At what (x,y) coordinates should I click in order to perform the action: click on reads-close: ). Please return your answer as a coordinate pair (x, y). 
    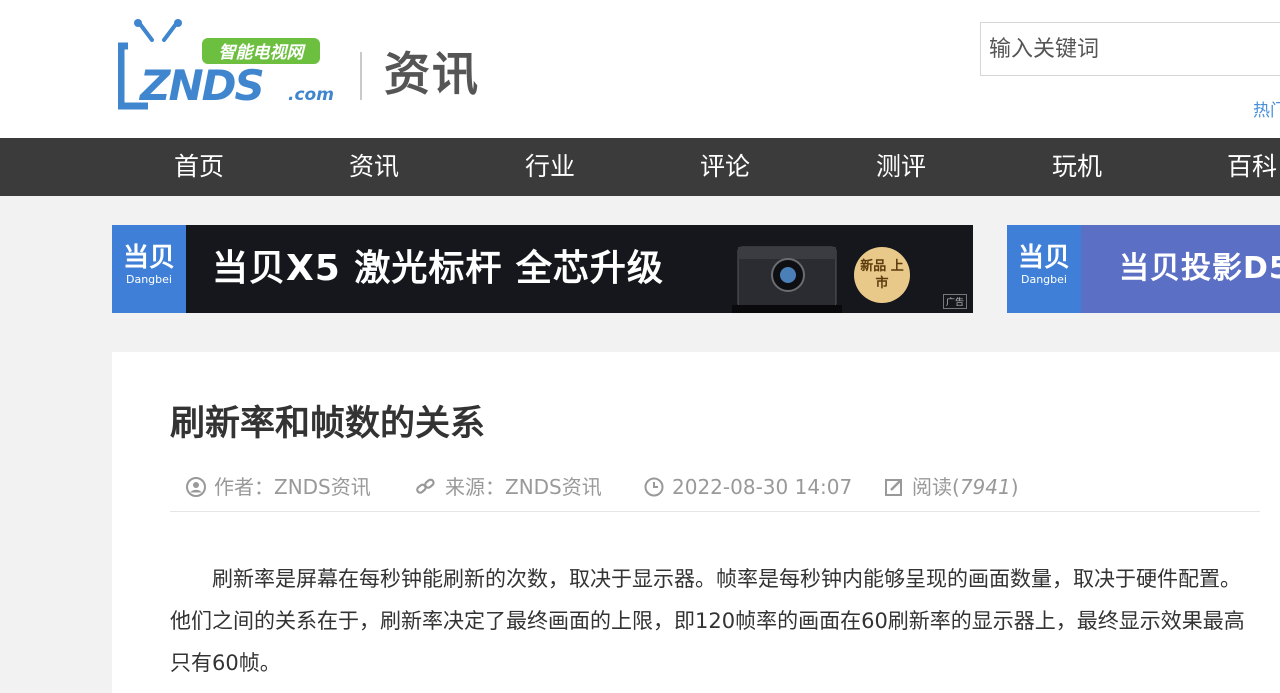
    Looking at the image, I should click on (1014, 487).